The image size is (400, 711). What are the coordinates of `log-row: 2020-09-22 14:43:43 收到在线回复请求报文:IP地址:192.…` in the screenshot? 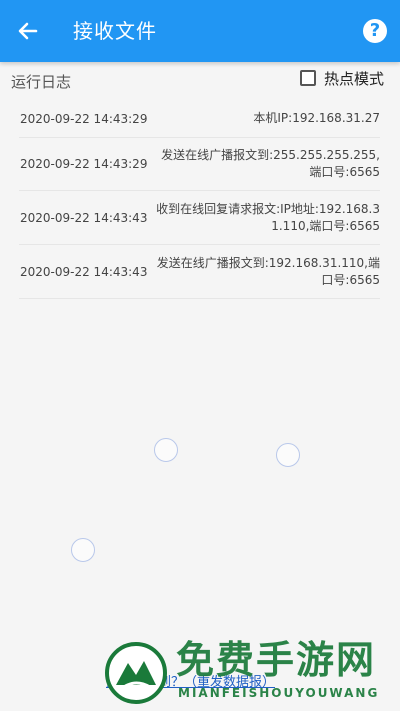 It's located at (199, 218).